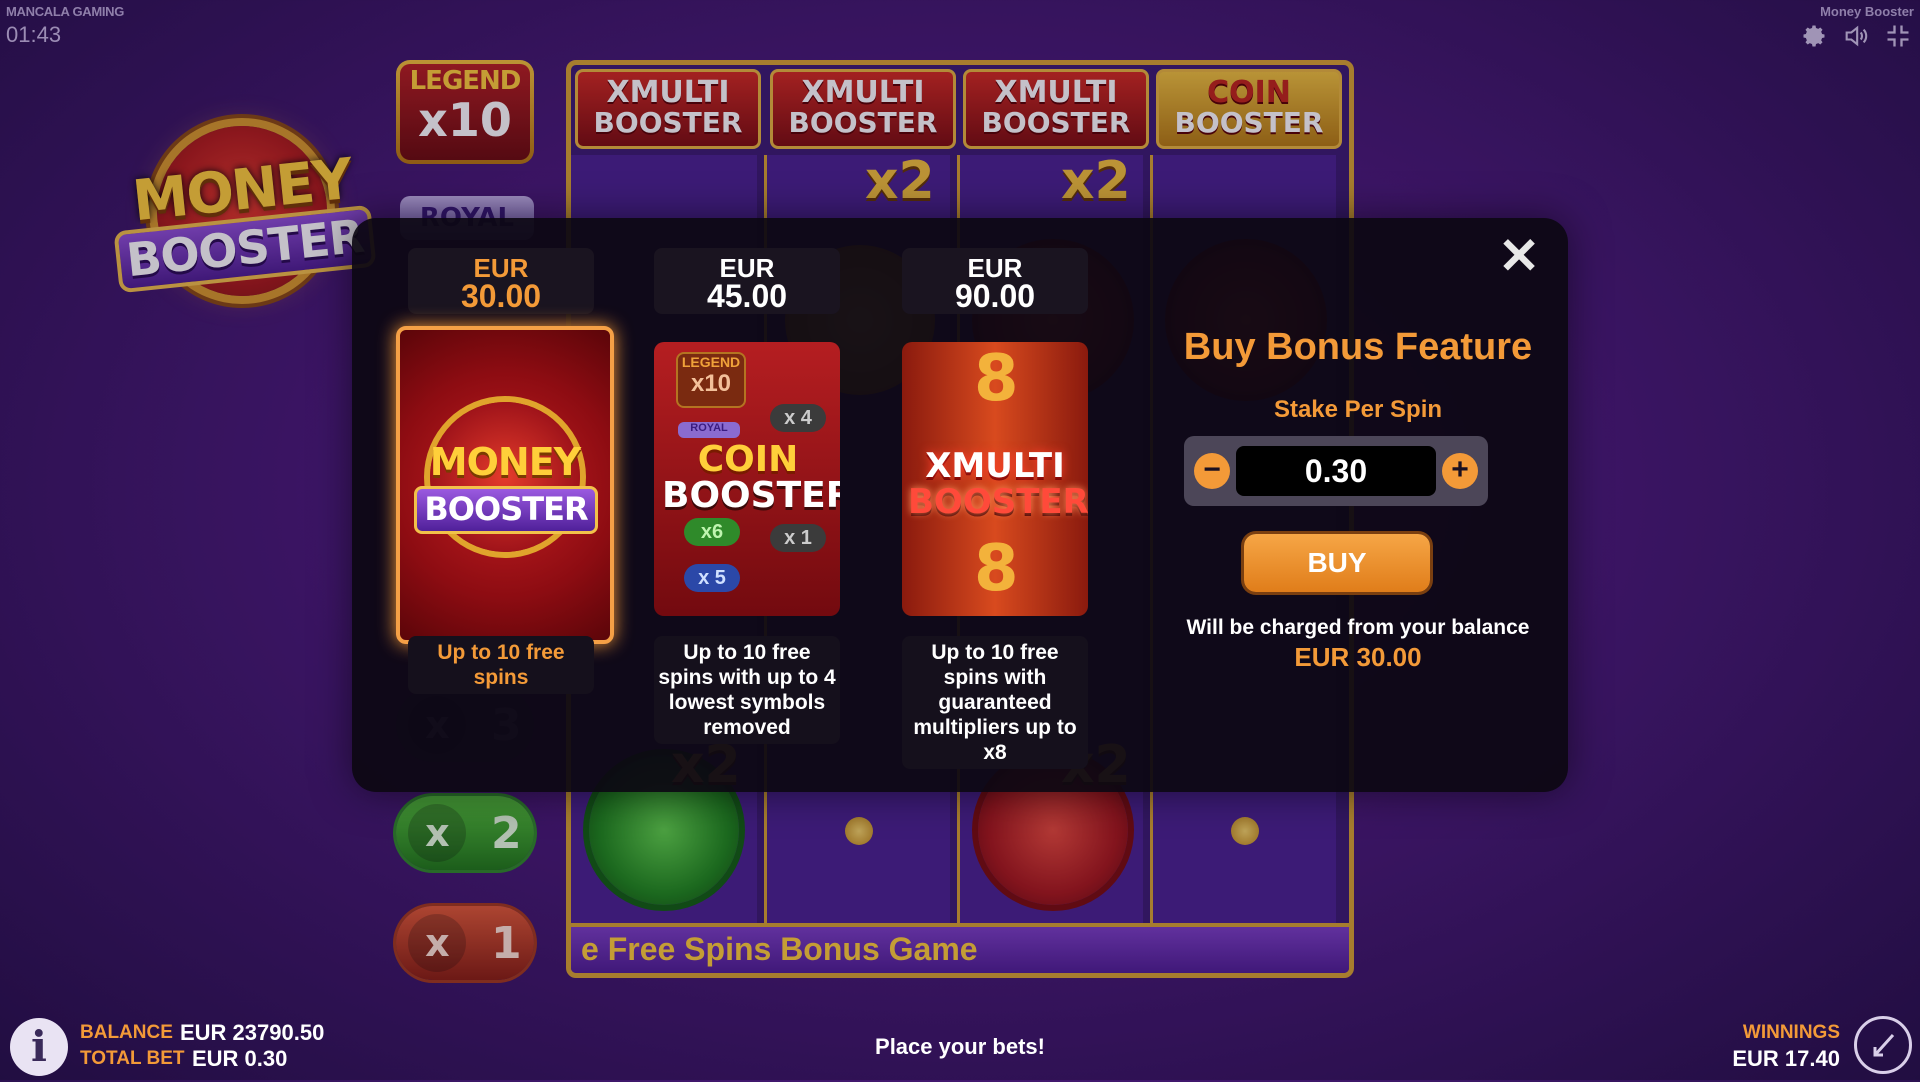  What do you see at coordinates (1883, 1045) in the screenshot?
I see `autoplay-icon` at bounding box center [1883, 1045].